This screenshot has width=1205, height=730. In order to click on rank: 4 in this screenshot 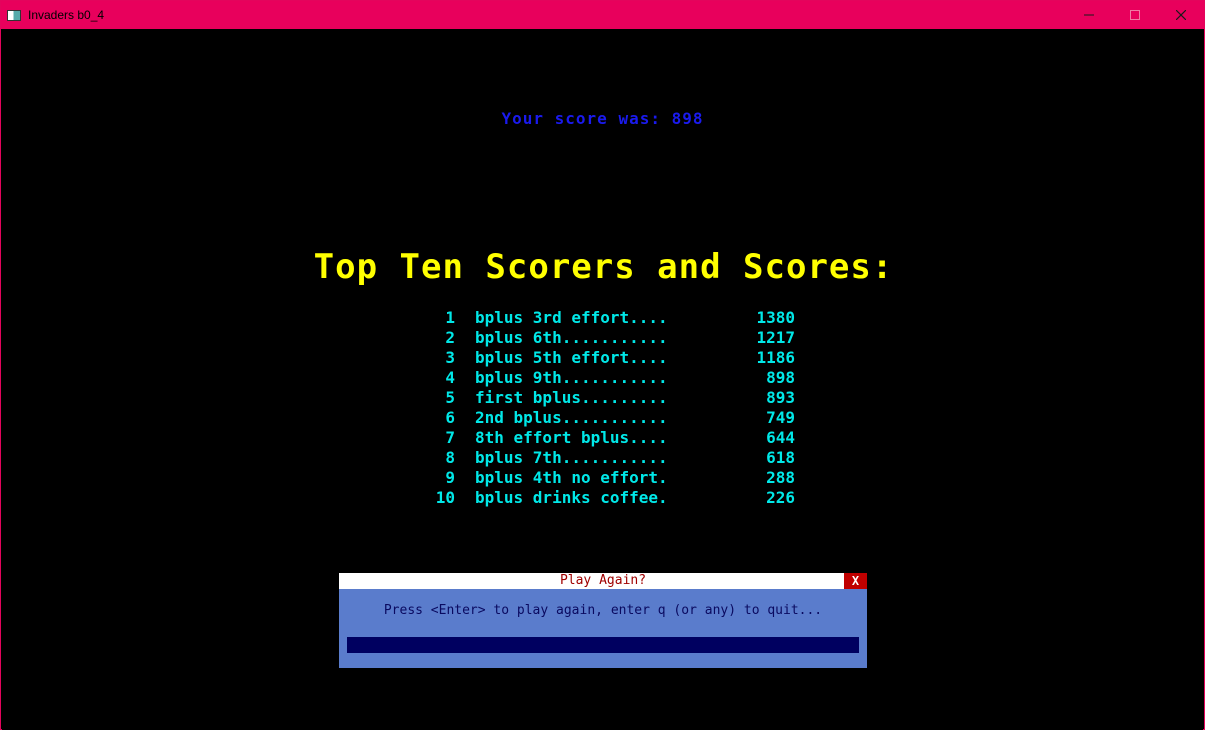, I will do `click(450, 377)`.